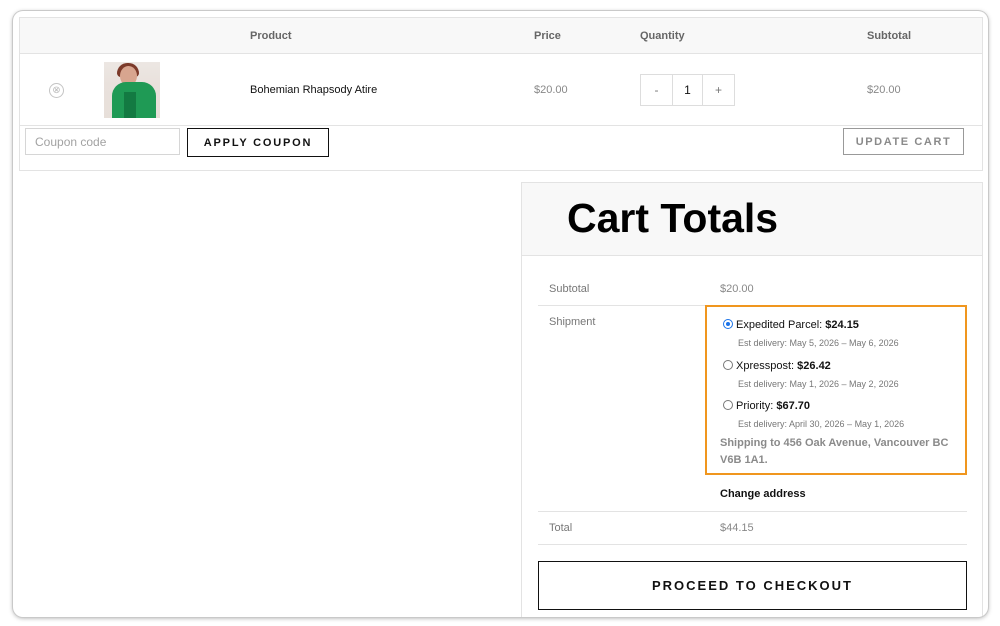 The height and width of the screenshot is (626, 1000). I want to click on subtotal-label: Subtotal, so click(569, 289).